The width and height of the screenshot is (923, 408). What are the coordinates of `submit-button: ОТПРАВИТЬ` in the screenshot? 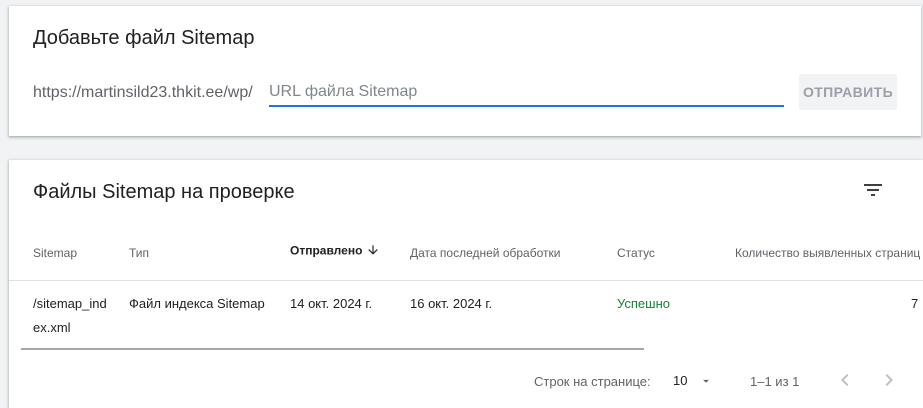 It's located at (848, 92).